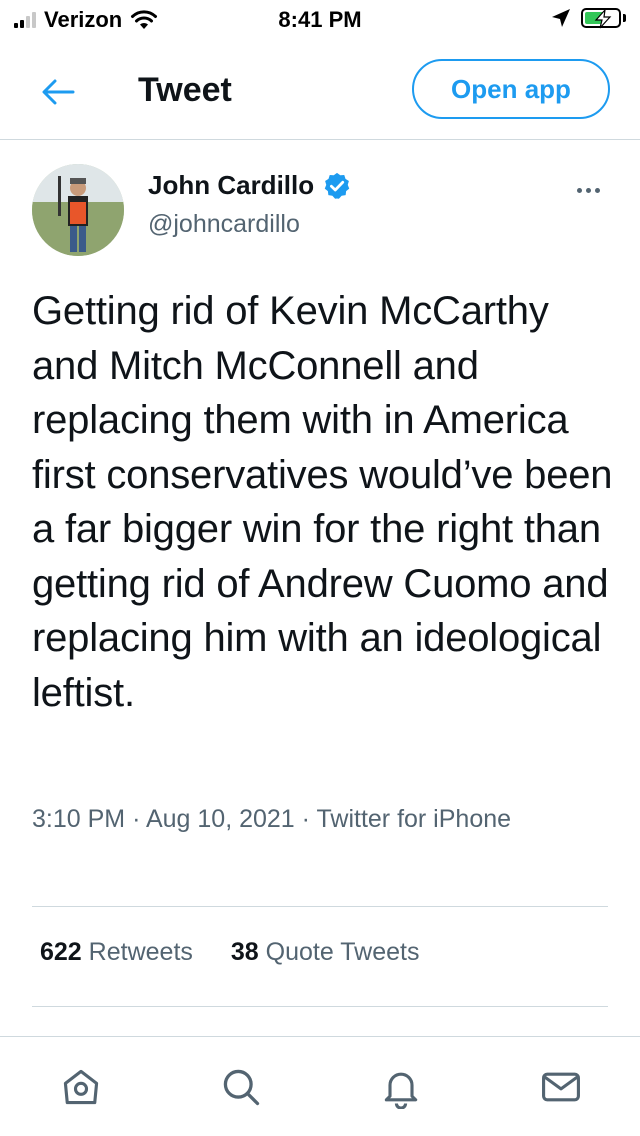  I want to click on status-time: 8:41 PM, so click(320, 19).